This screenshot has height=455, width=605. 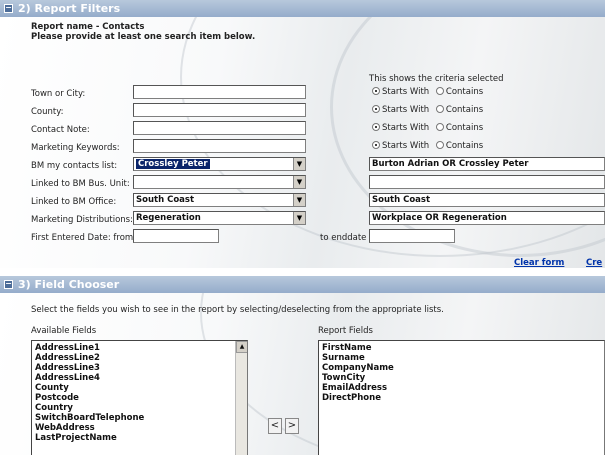 I want to click on clear-form-link: Clear form, so click(x=539, y=263).